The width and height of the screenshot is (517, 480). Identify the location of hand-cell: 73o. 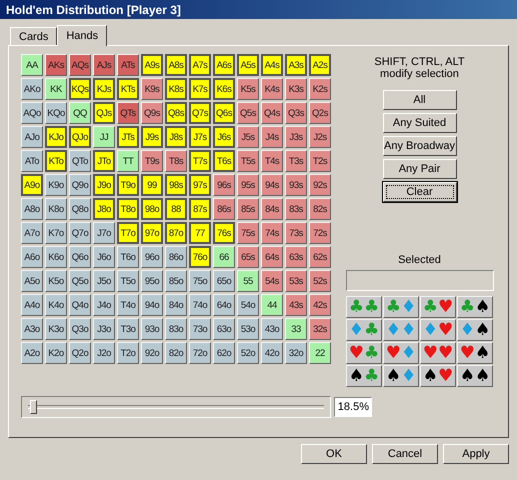
(200, 329).